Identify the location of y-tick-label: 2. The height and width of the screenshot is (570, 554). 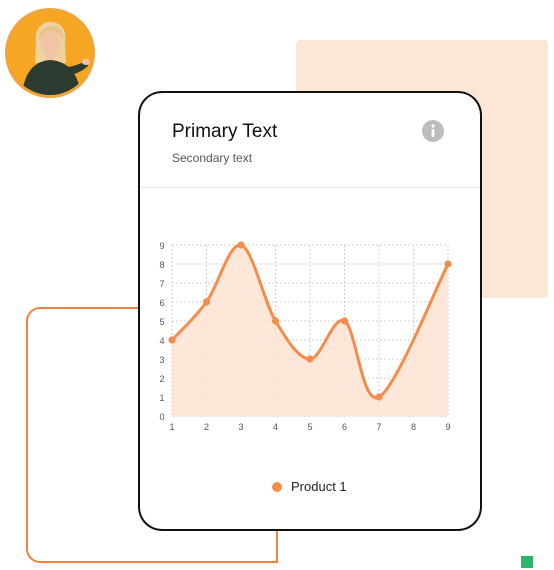
(161, 379).